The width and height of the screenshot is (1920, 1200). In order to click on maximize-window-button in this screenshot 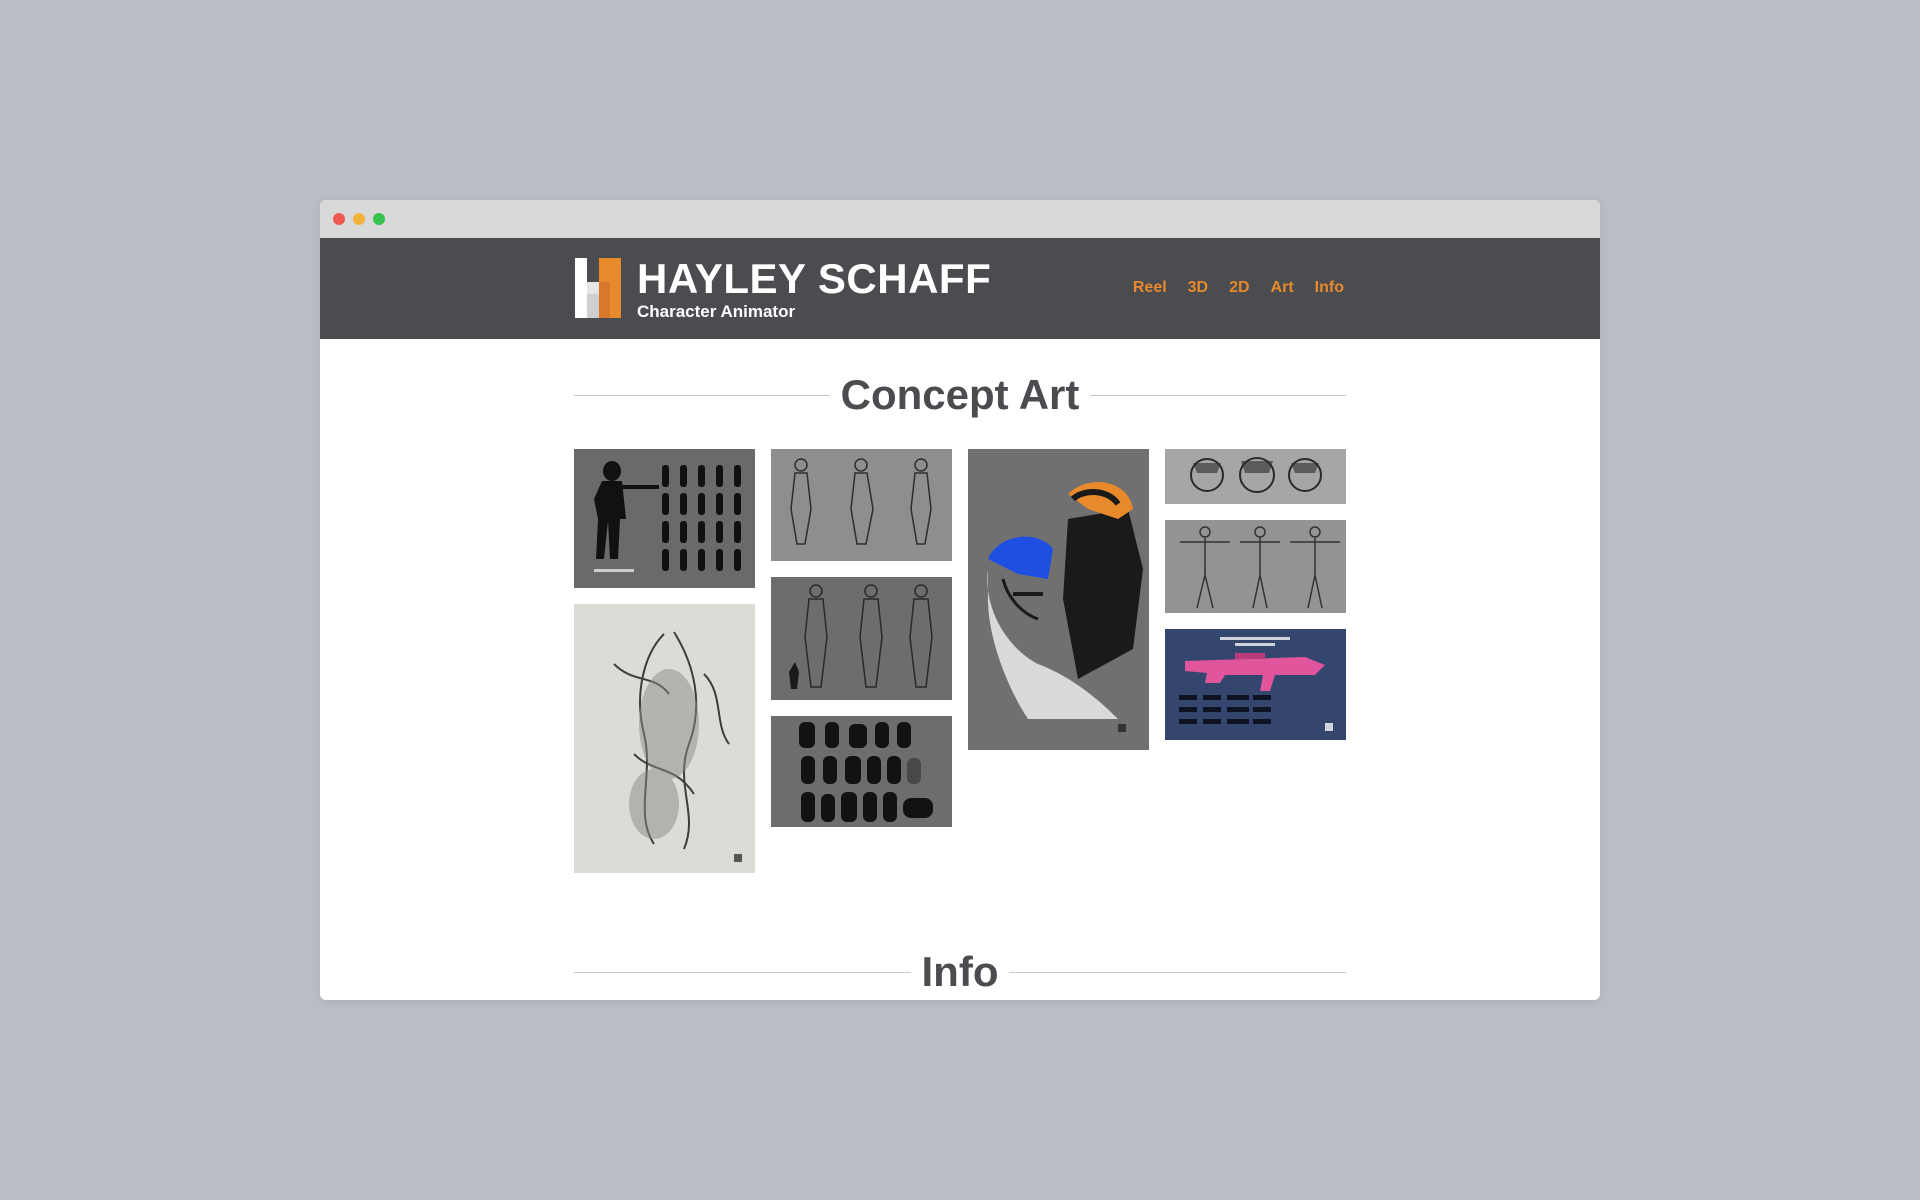, I will do `click(379, 219)`.